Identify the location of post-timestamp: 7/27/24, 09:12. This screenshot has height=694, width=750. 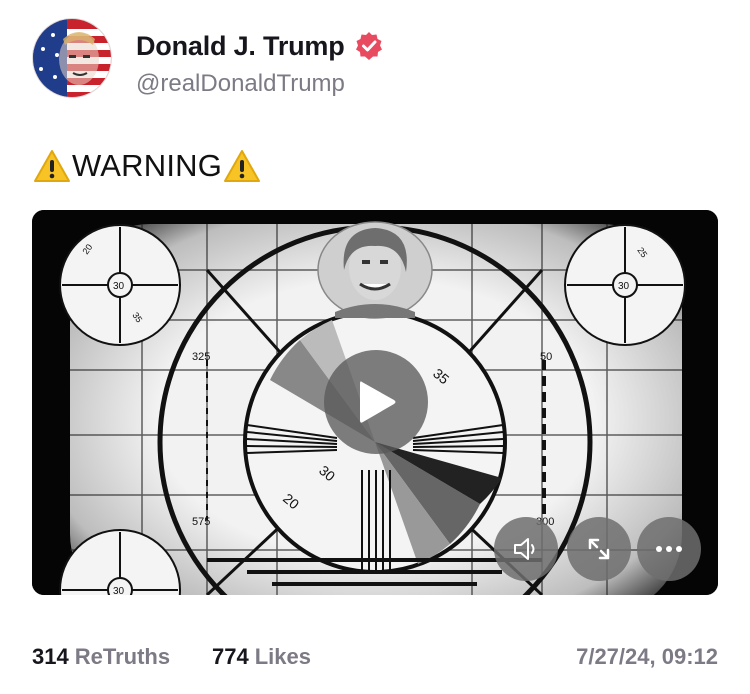
(647, 657).